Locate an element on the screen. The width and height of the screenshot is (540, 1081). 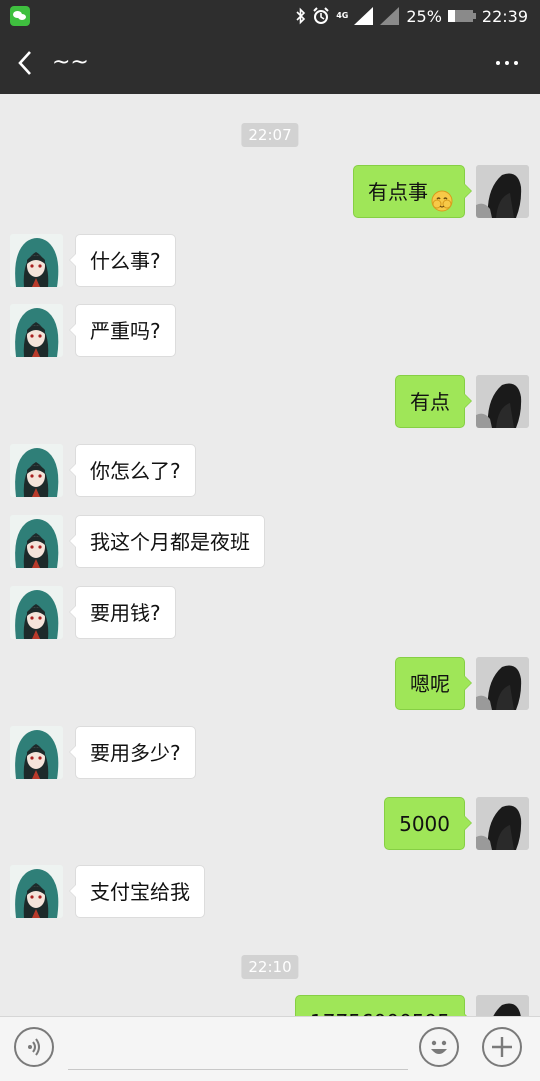
message-text: 要用钱? is located at coordinates (125, 613).